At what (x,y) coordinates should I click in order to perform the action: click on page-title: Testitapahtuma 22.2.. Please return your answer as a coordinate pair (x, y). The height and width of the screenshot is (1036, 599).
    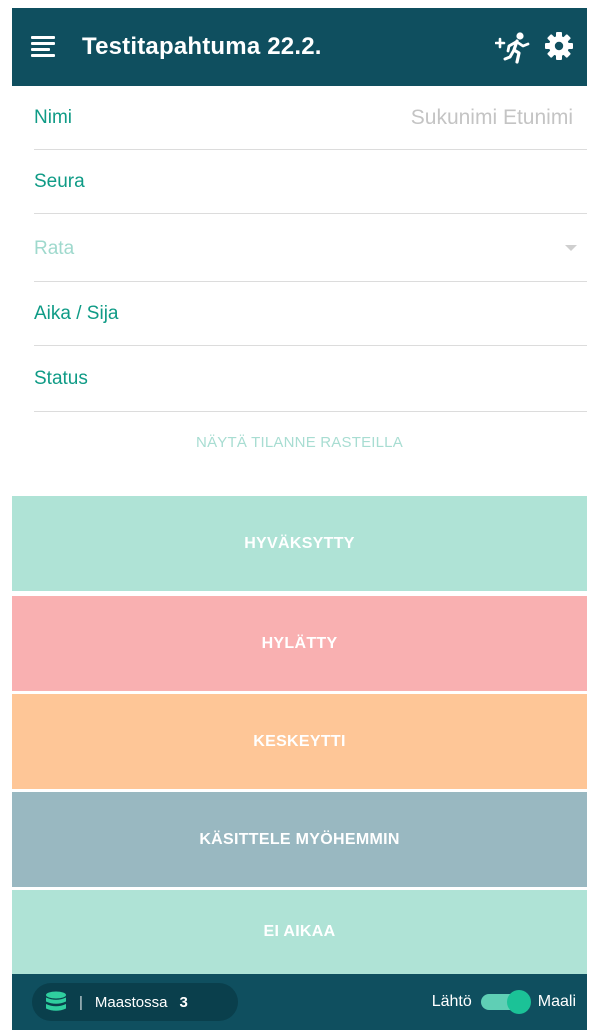
    Looking at the image, I should click on (202, 46).